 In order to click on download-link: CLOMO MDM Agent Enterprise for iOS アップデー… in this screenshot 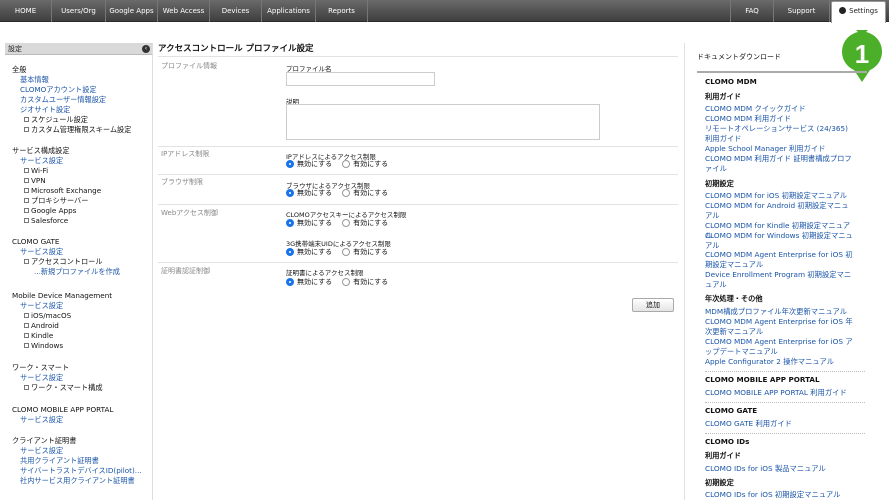, I will do `click(779, 347)`.